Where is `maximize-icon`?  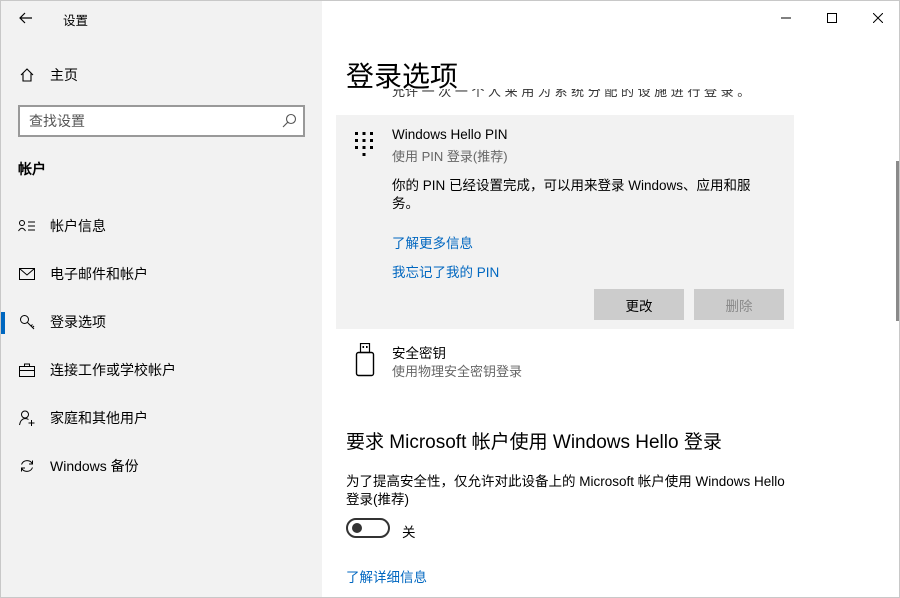
maximize-icon is located at coordinates (832, 18).